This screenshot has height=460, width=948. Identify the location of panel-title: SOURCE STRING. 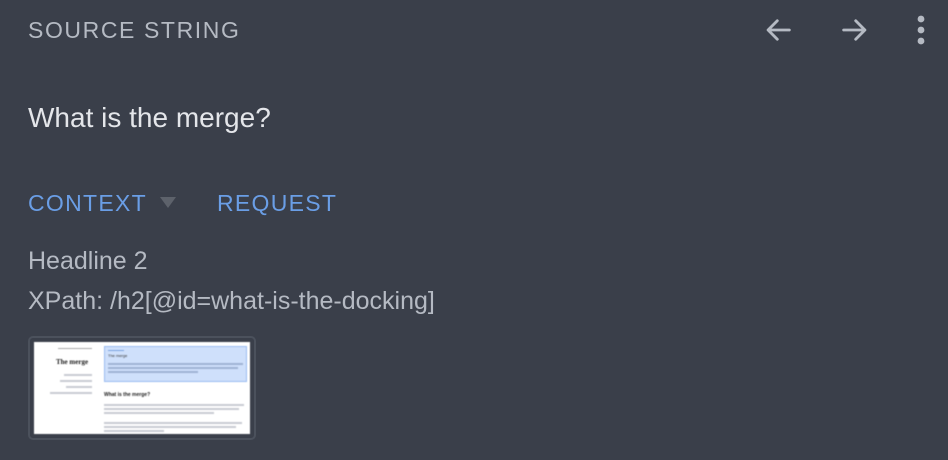
(134, 30).